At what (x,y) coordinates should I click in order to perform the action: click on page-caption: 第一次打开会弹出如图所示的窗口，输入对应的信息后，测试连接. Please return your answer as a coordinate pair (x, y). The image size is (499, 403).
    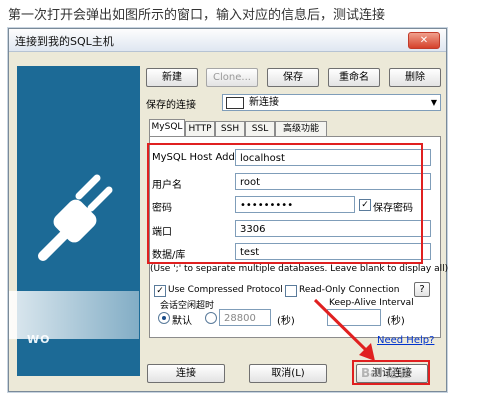
    Looking at the image, I should click on (197, 15).